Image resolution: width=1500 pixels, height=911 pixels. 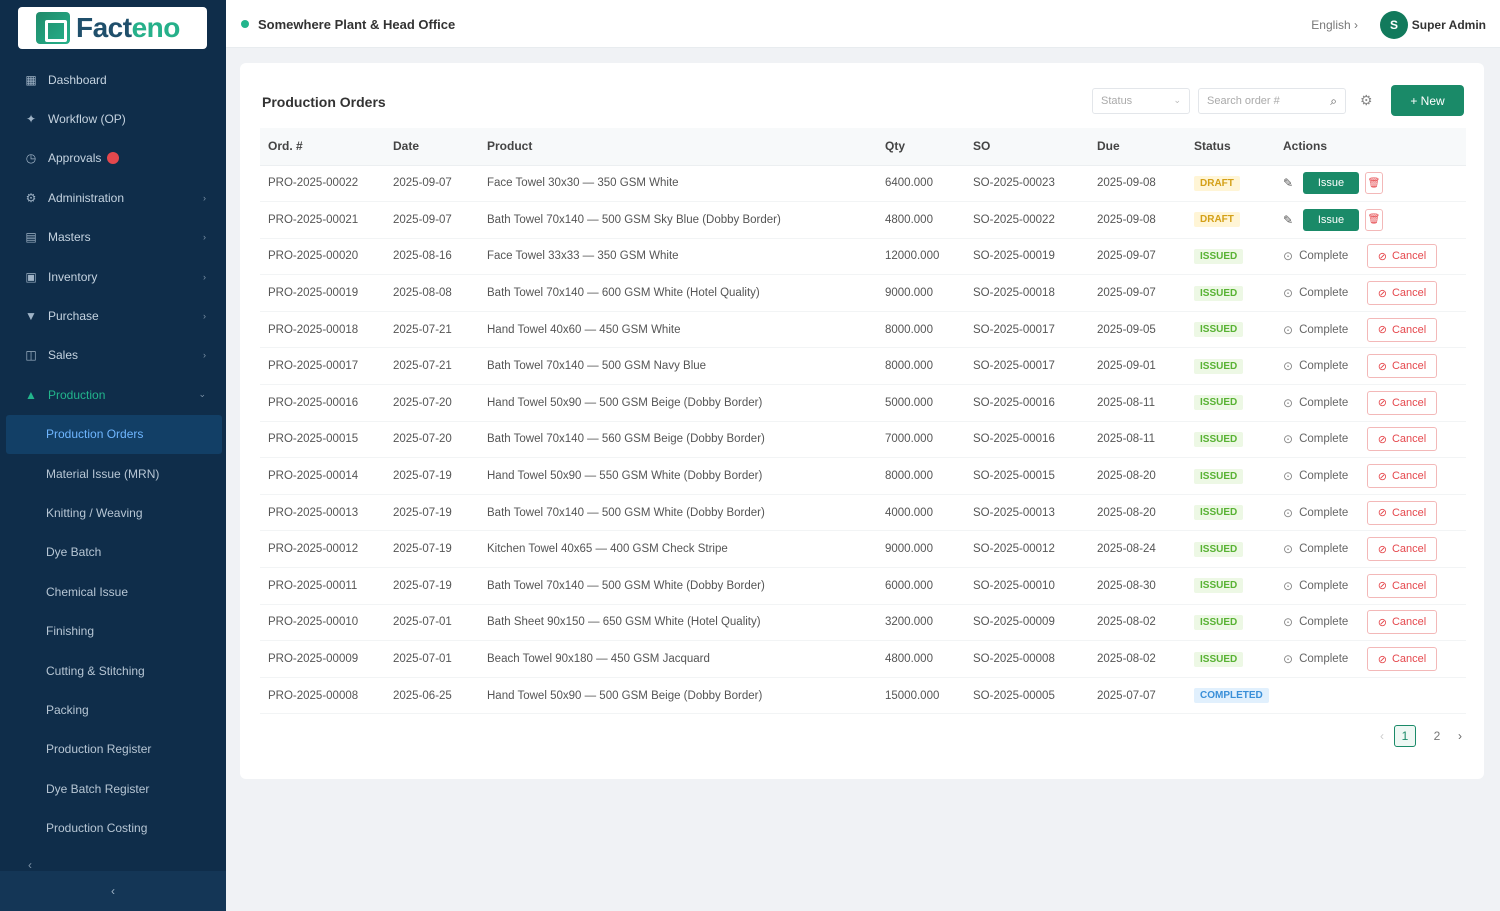 What do you see at coordinates (678, 184) in the screenshot?
I see `cell-product: Face Towel 30x30 — 350 GSM White` at bounding box center [678, 184].